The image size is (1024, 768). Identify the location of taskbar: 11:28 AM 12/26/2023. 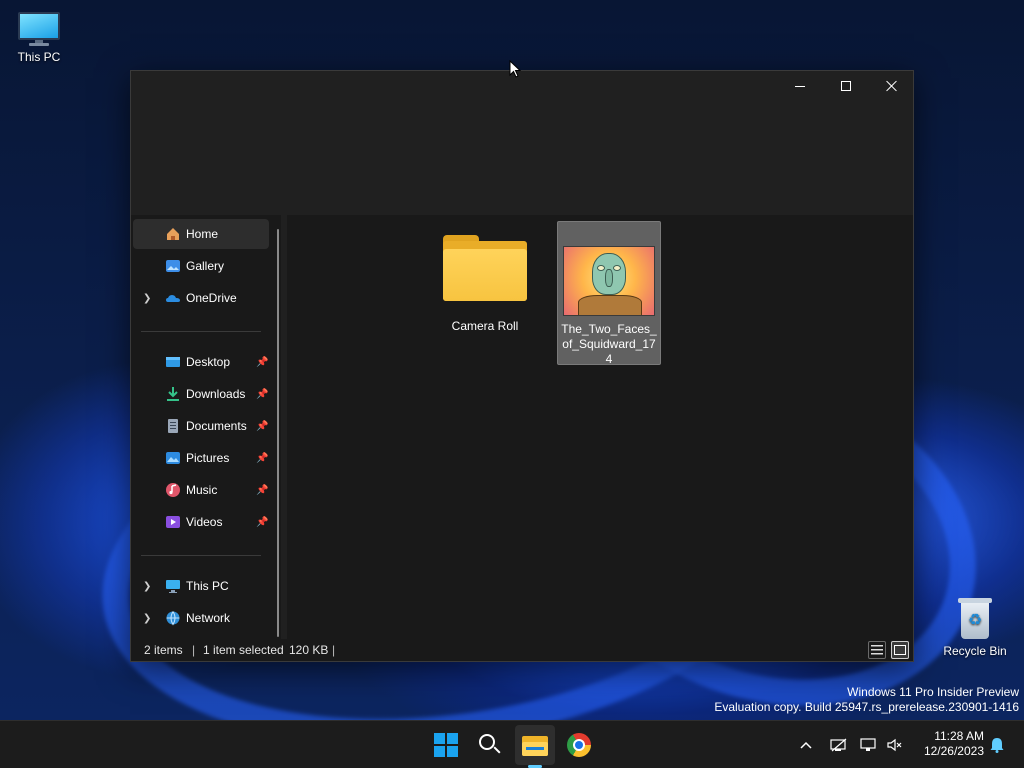
(512, 744).